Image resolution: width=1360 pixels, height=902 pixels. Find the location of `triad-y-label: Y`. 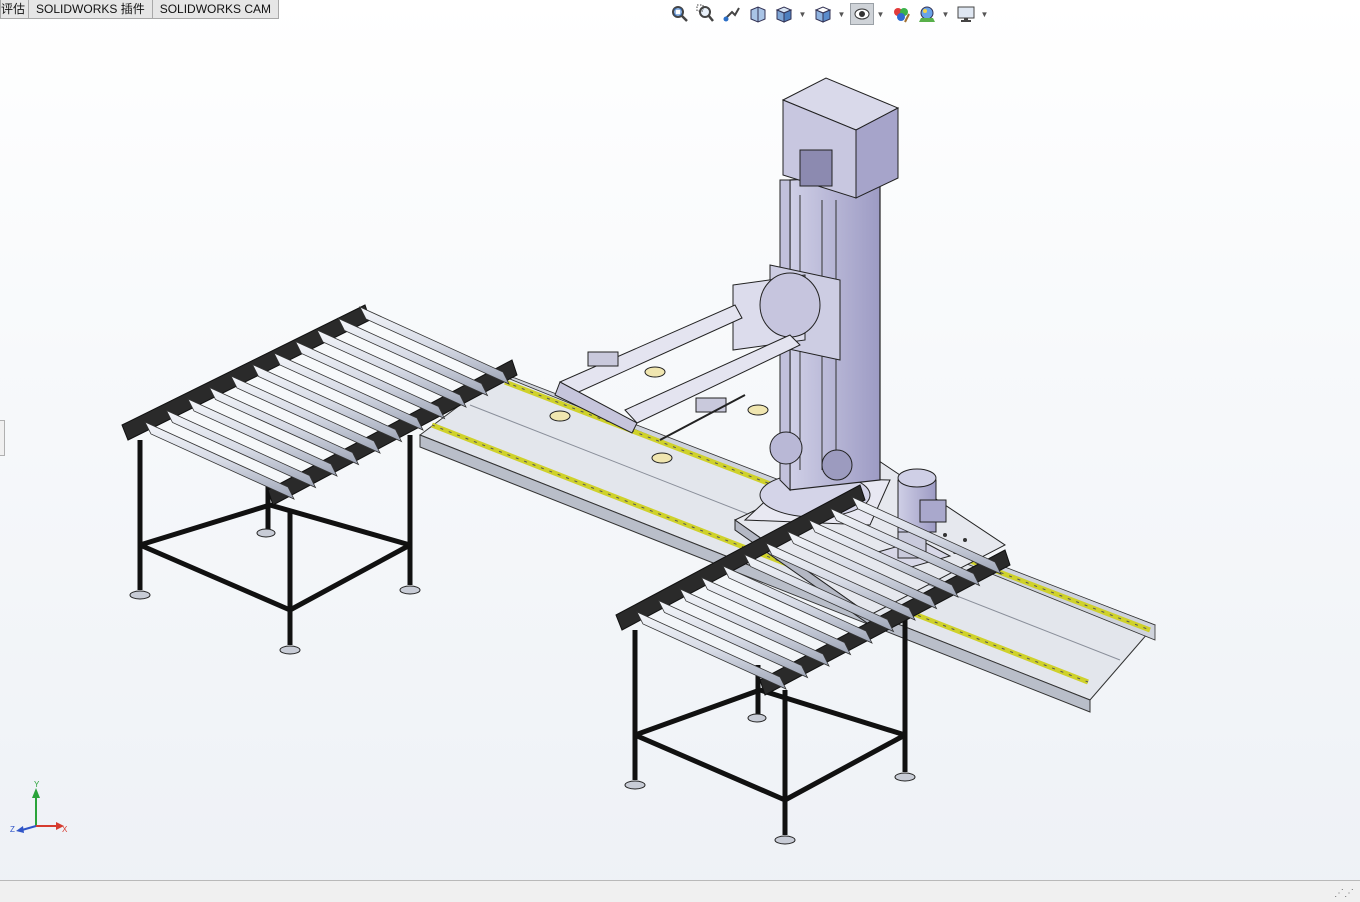

triad-y-label: Y is located at coordinates (37, 784).